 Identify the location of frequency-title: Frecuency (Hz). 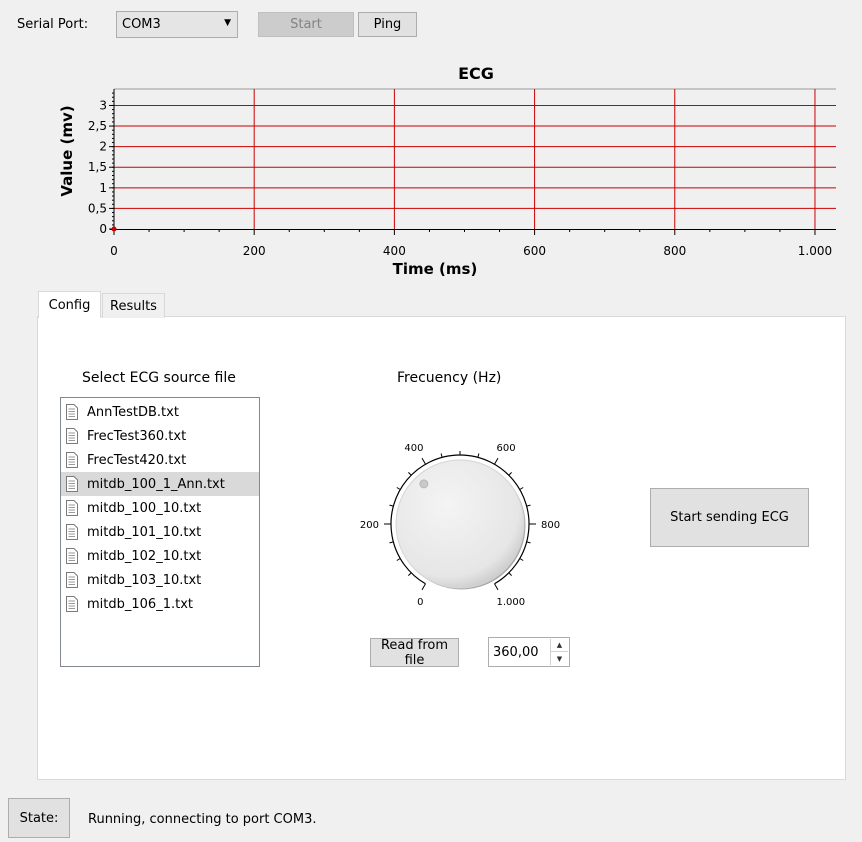
(449, 378).